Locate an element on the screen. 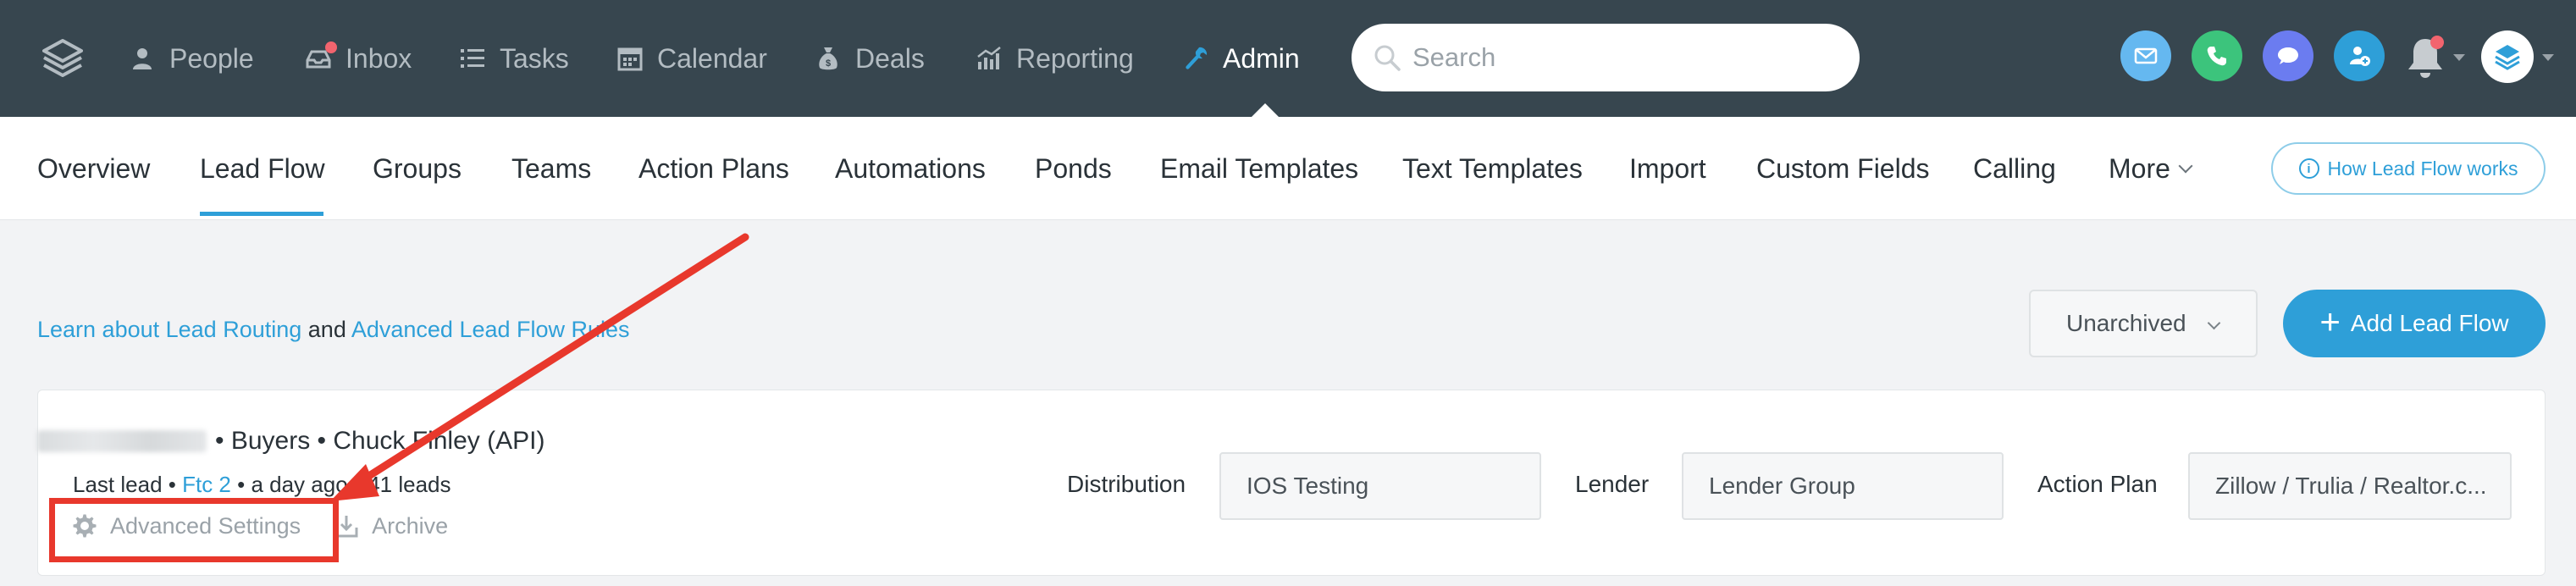  nav-inbox: Inbox is located at coordinates (359, 59).